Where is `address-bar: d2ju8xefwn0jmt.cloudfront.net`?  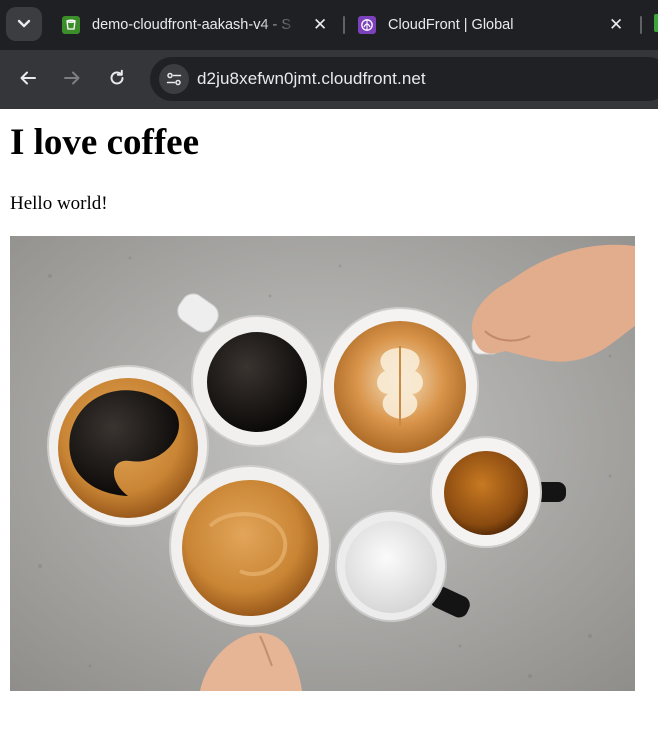 address-bar: d2ju8xefwn0jmt.cloudfront.net is located at coordinates (404, 79).